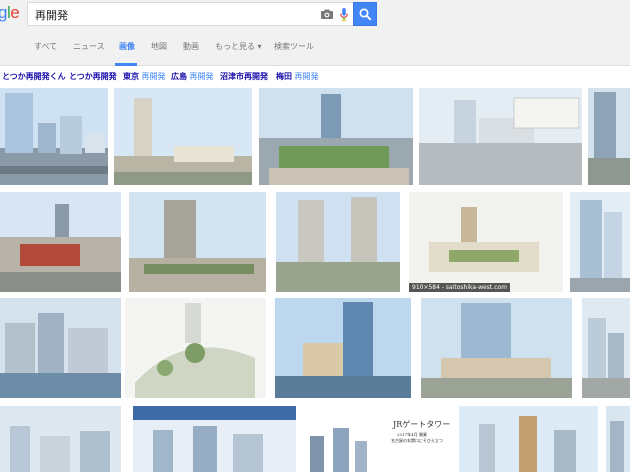 This screenshot has height=472, width=630. Describe the element at coordinates (238, 46) in the screenshot. I see `tab-more: もっと見る ▾` at that location.